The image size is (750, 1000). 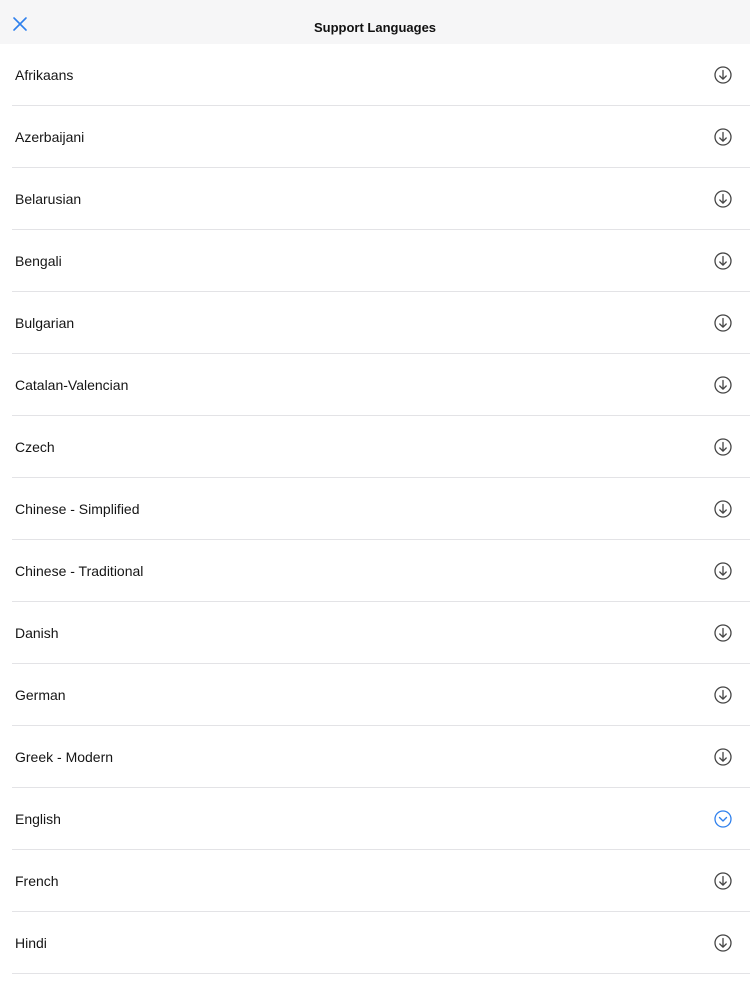 What do you see at coordinates (48, 199) in the screenshot?
I see `language-label: Belarusian` at bounding box center [48, 199].